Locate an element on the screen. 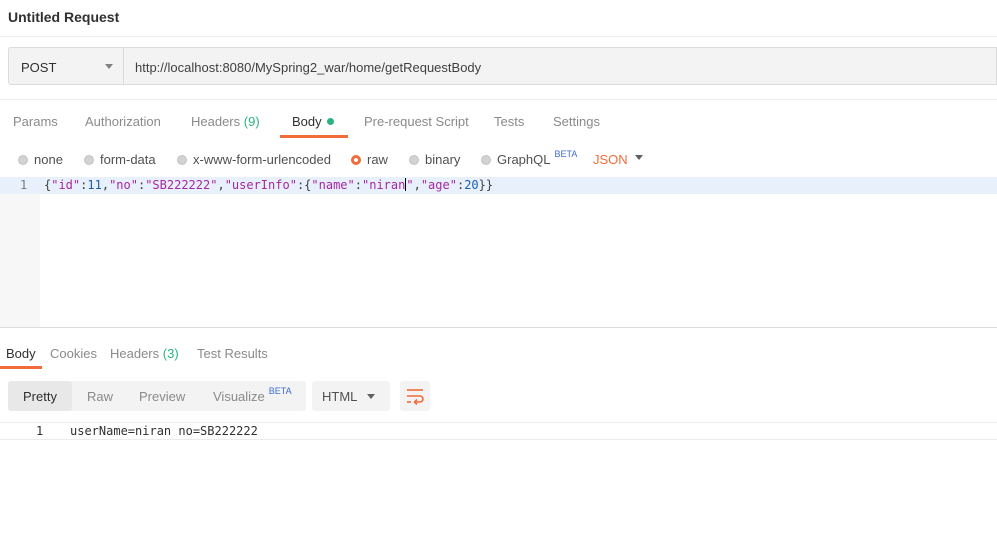 Image resolution: width=997 pixels, height=550 pixels. response-tab-test-results: Test Results is located at coordinates (232, 353).